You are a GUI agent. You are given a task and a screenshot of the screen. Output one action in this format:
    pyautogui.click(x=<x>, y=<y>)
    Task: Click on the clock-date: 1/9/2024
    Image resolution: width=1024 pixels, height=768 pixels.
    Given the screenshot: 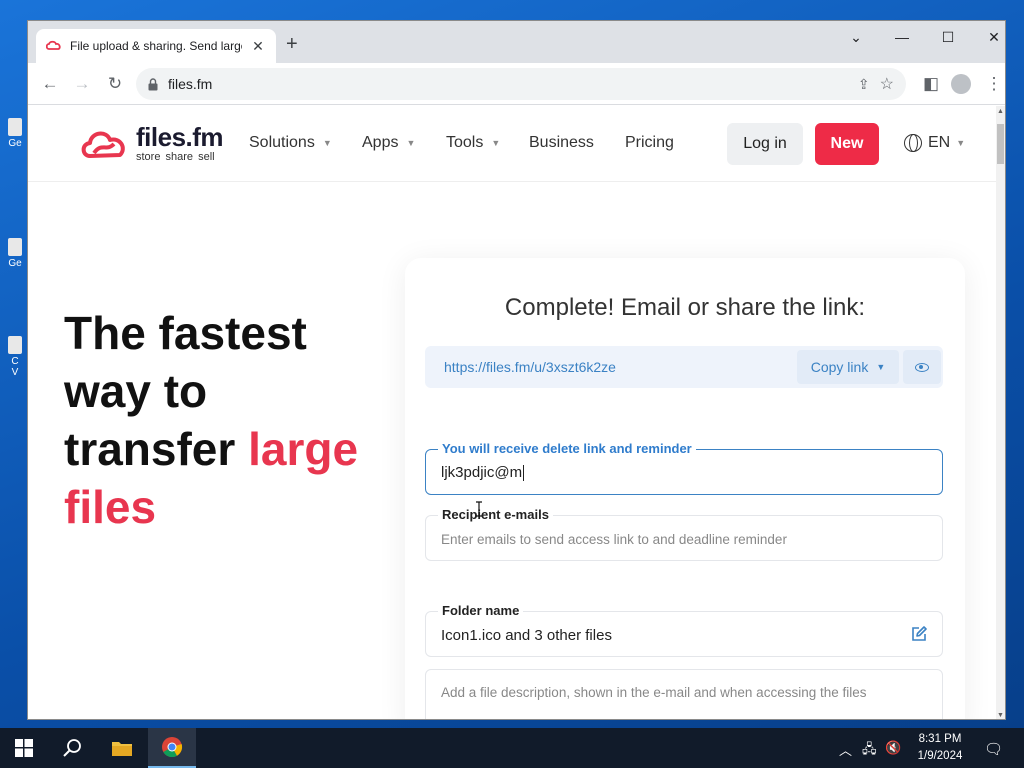 What is the action you would take?
    pyautogui.click(x=940, y=756)
    